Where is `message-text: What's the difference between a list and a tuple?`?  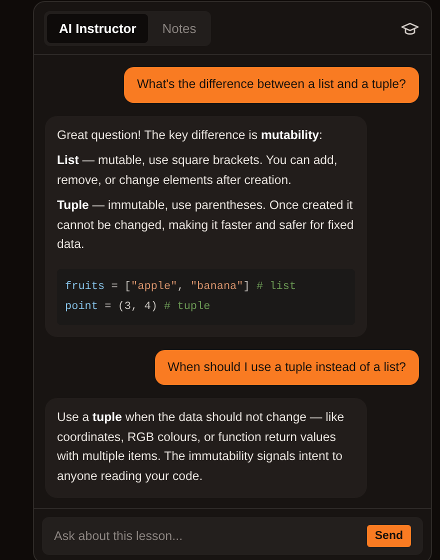
message-text: What's the difference between a list and a tuple? is located at coordinates (271, 84).